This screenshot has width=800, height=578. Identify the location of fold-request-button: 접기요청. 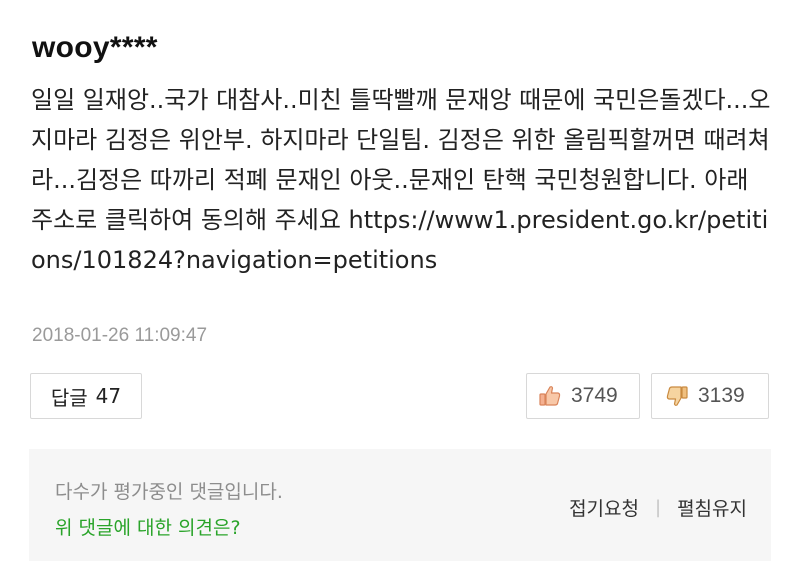
(604, 507).